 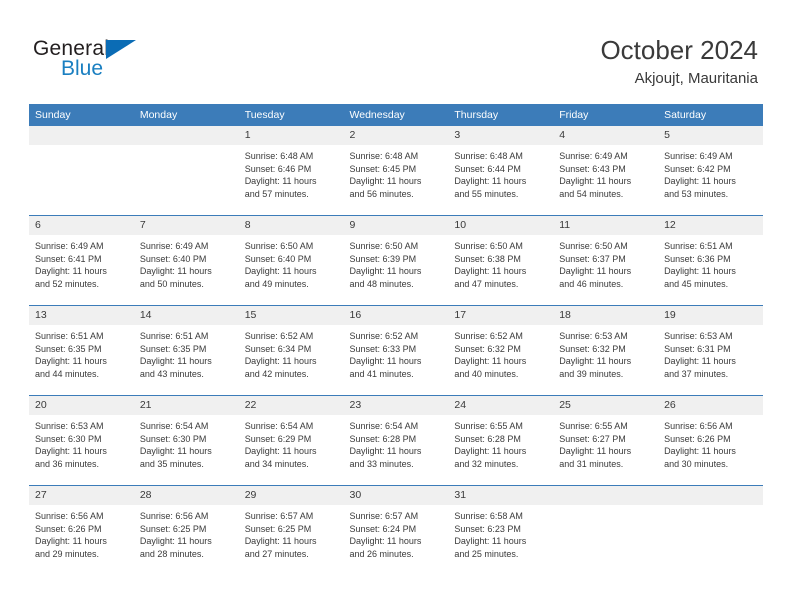 I want to click on daylight-text-line2: and 45 minutes., so click(x=696, y=283).